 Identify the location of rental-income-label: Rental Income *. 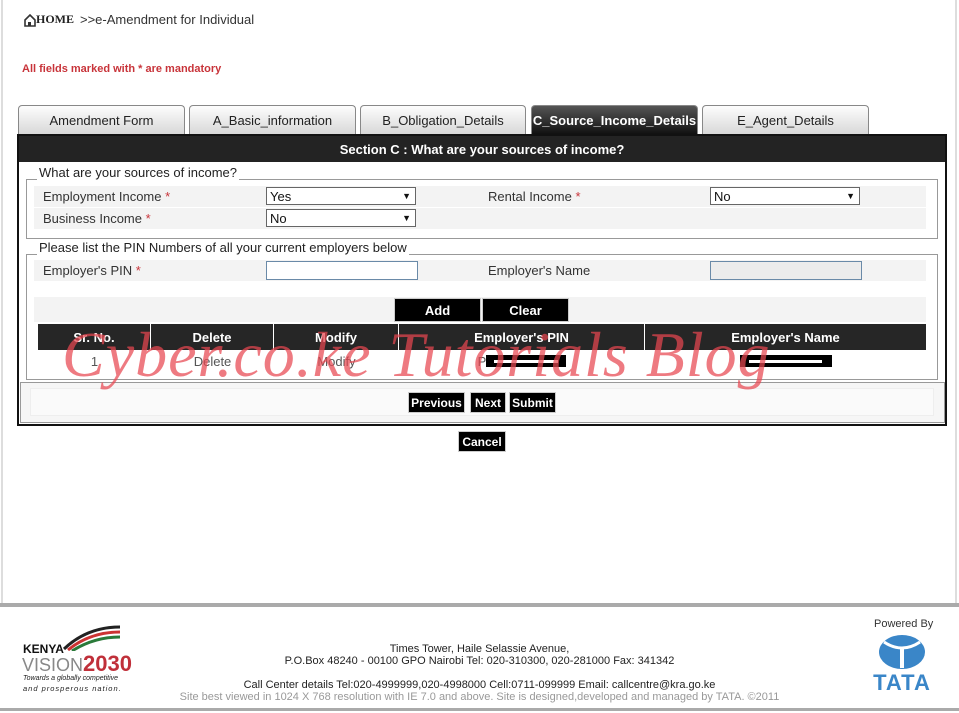
(534, 196).